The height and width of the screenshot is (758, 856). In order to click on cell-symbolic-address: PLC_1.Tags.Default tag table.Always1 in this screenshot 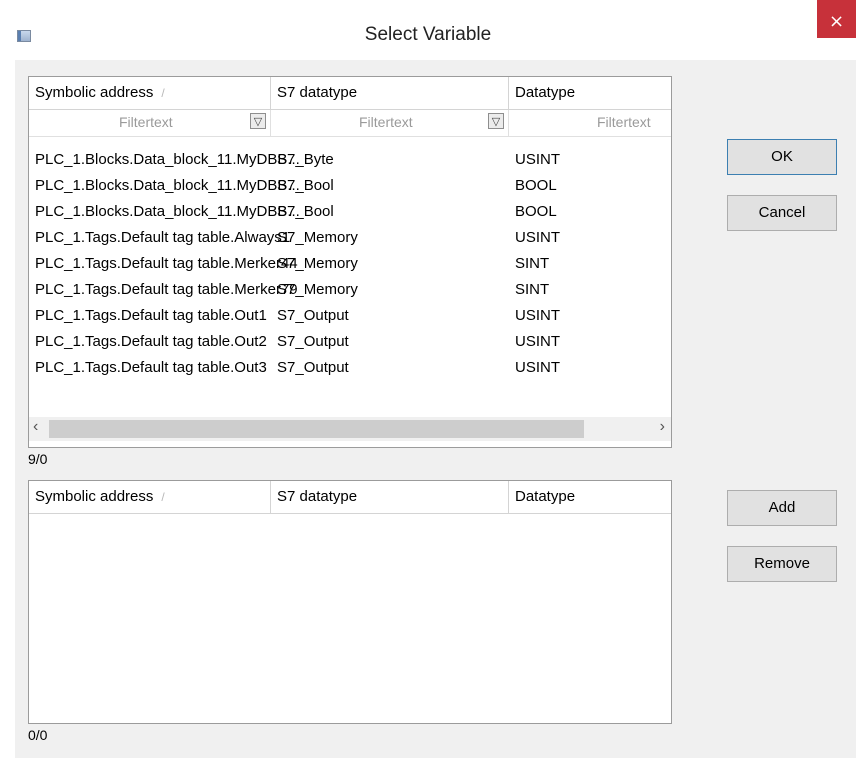, I will do `click(163, 237)`.